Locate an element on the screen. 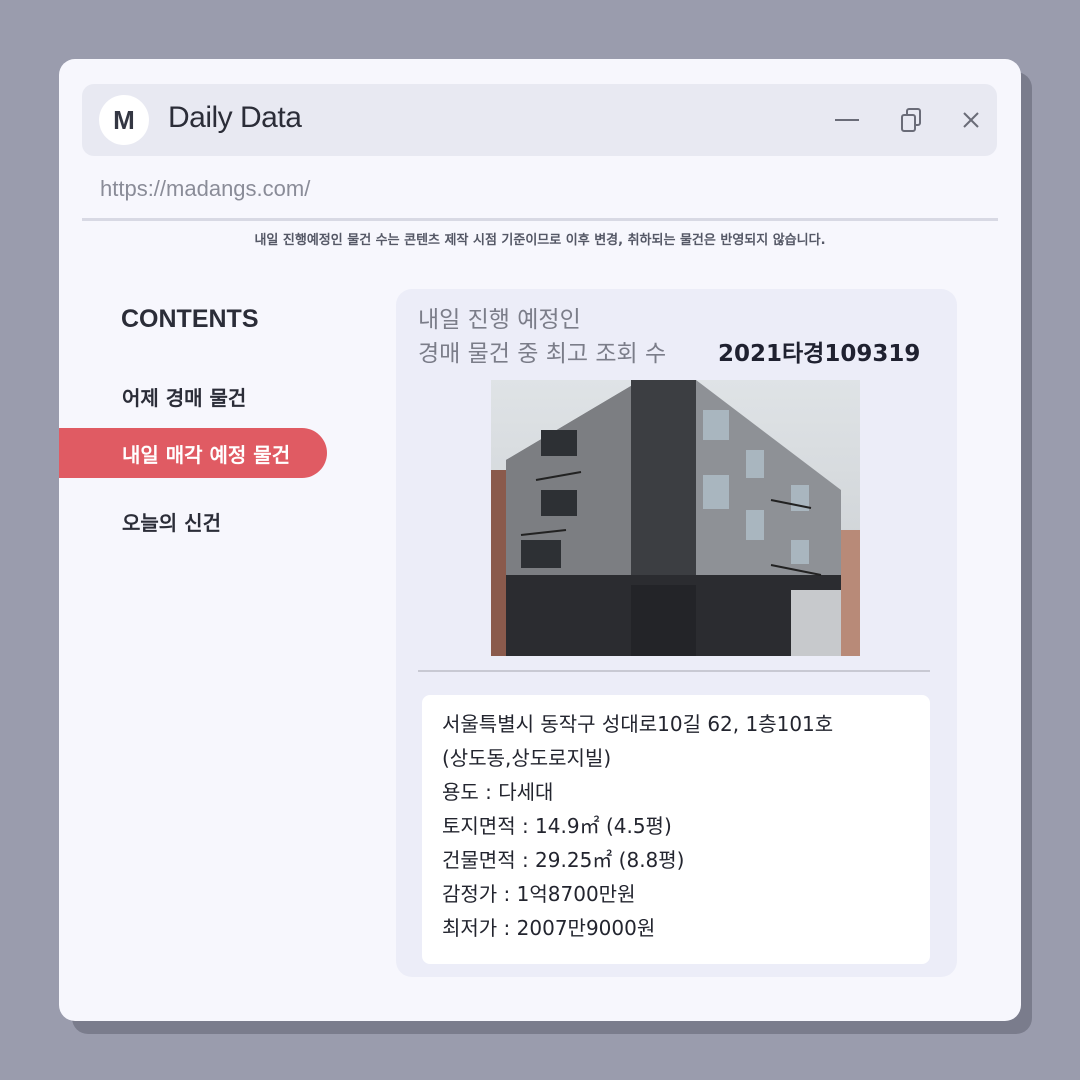 The image size is (1080, 1080). copy-icon is located at coordinates (911, 120).